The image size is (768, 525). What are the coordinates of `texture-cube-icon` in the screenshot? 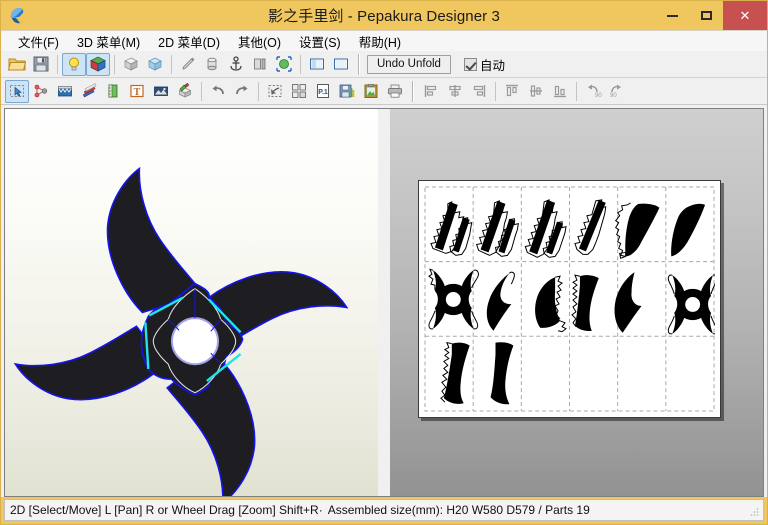 It's located at (98, 64).